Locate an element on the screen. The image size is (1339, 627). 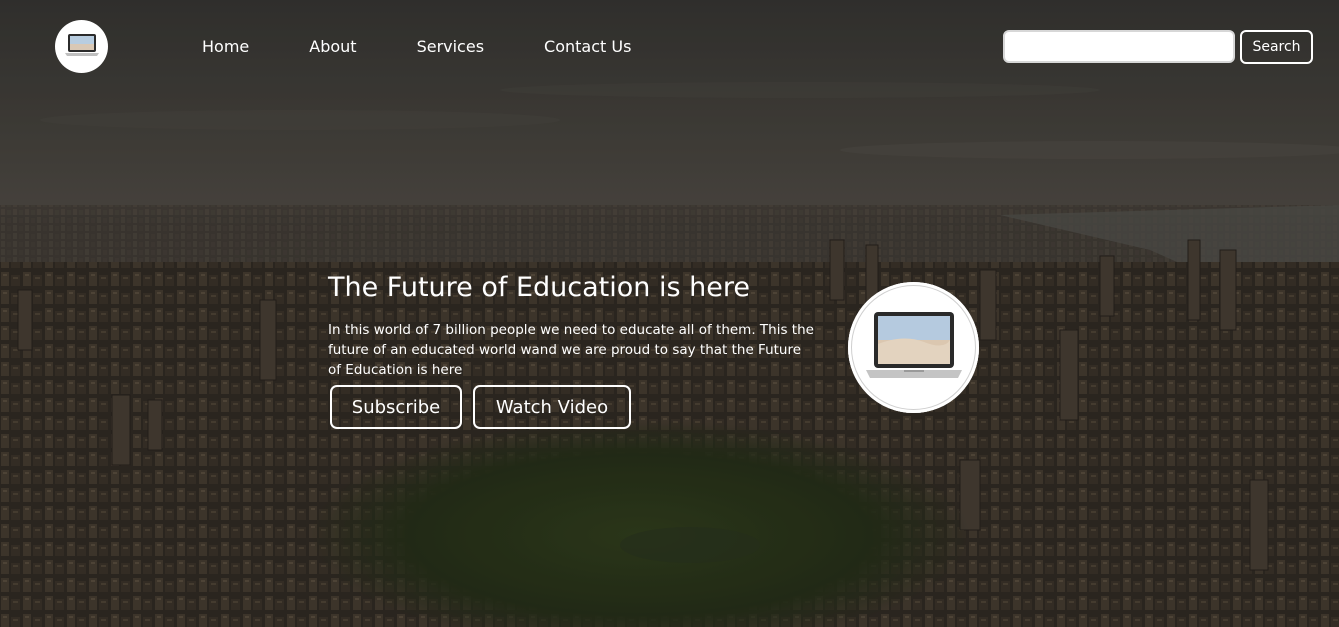
search-input is located at coordinates (1119, 46).